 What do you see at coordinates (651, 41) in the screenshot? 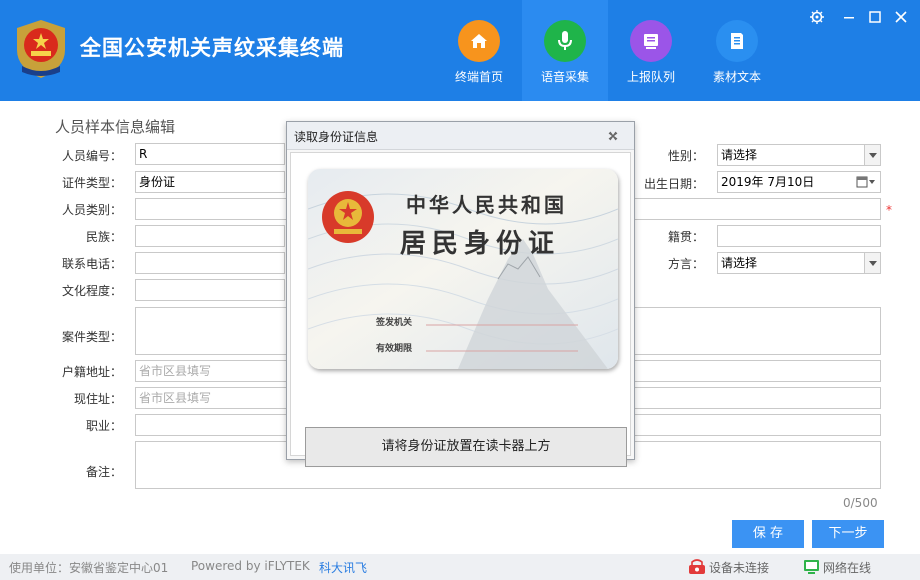
I see `upload-queue-icon` at bounding box center [651, 41].